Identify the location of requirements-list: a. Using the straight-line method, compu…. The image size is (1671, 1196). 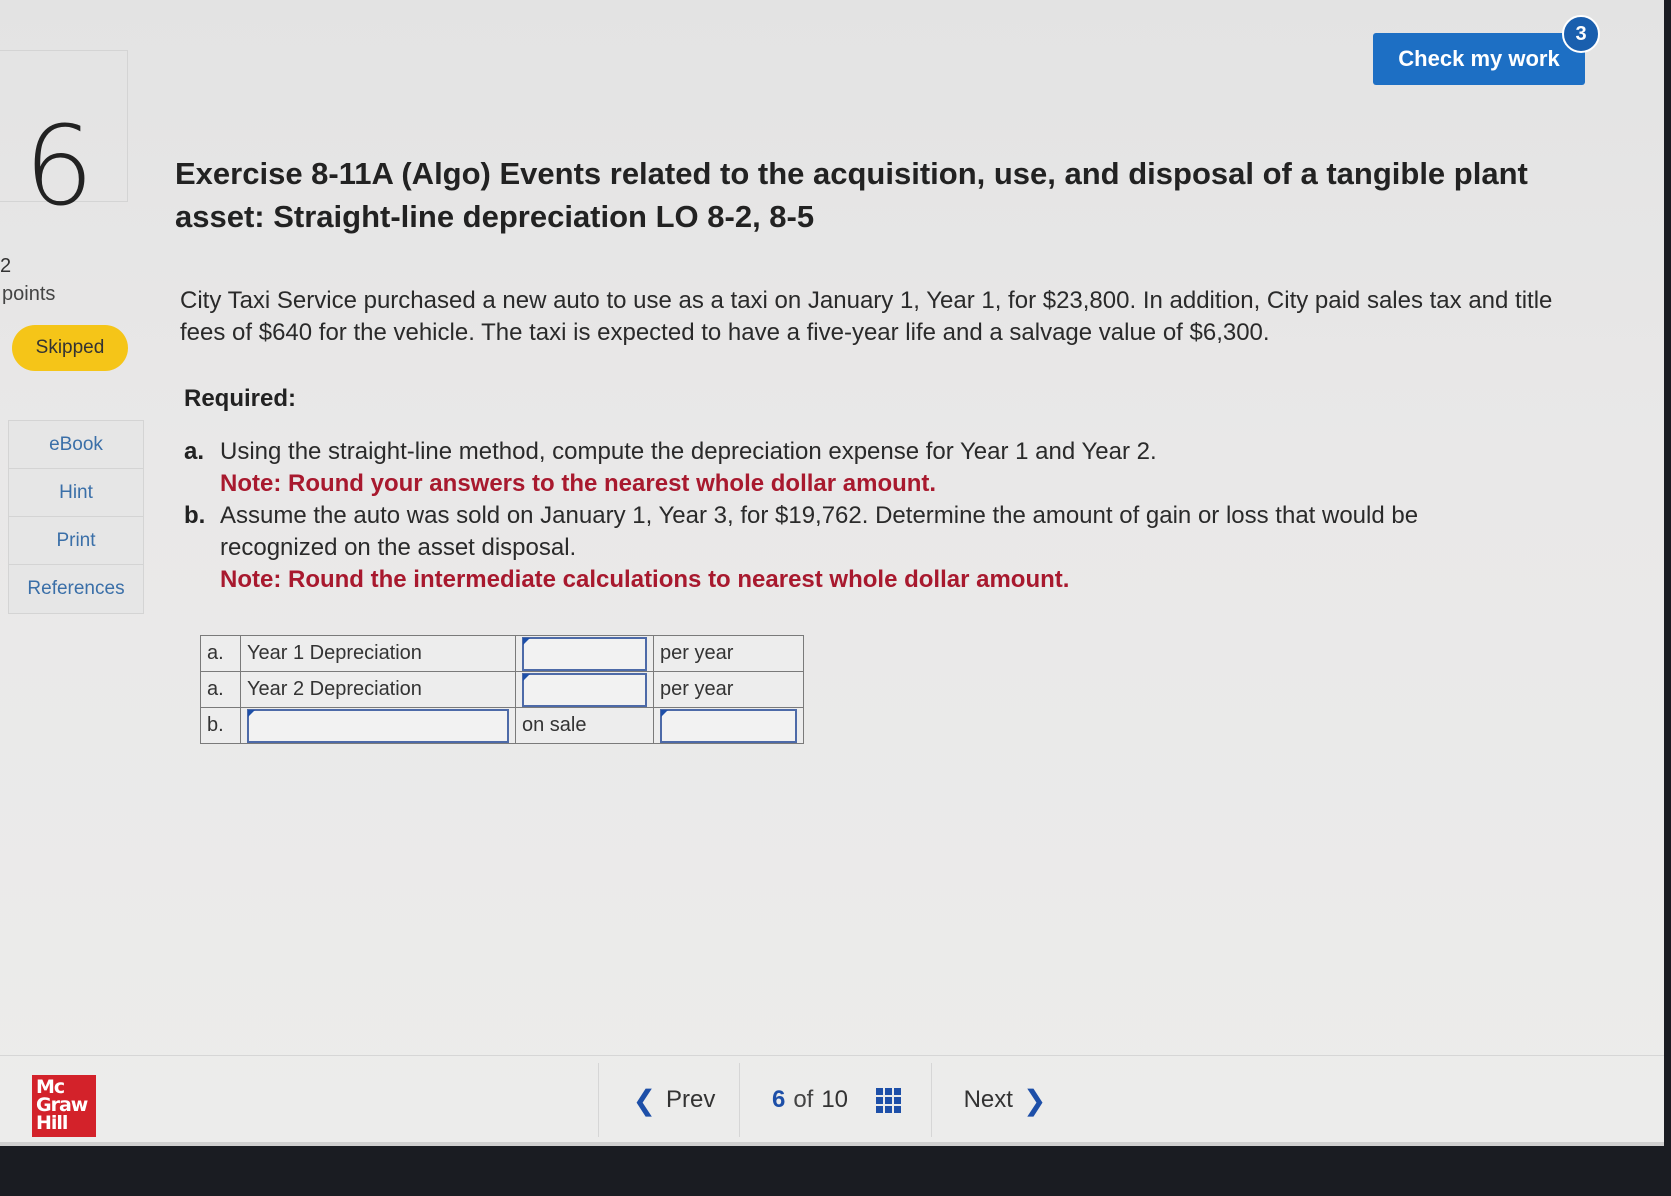
(849, 516).